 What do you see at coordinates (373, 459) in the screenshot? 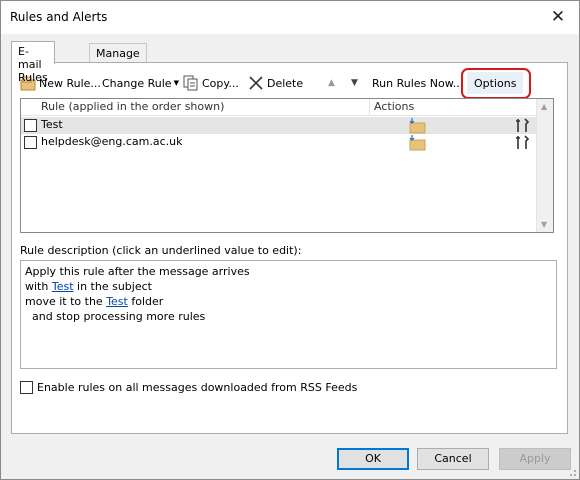
I see `ok-button: OK` at bounding box center [373, 459].